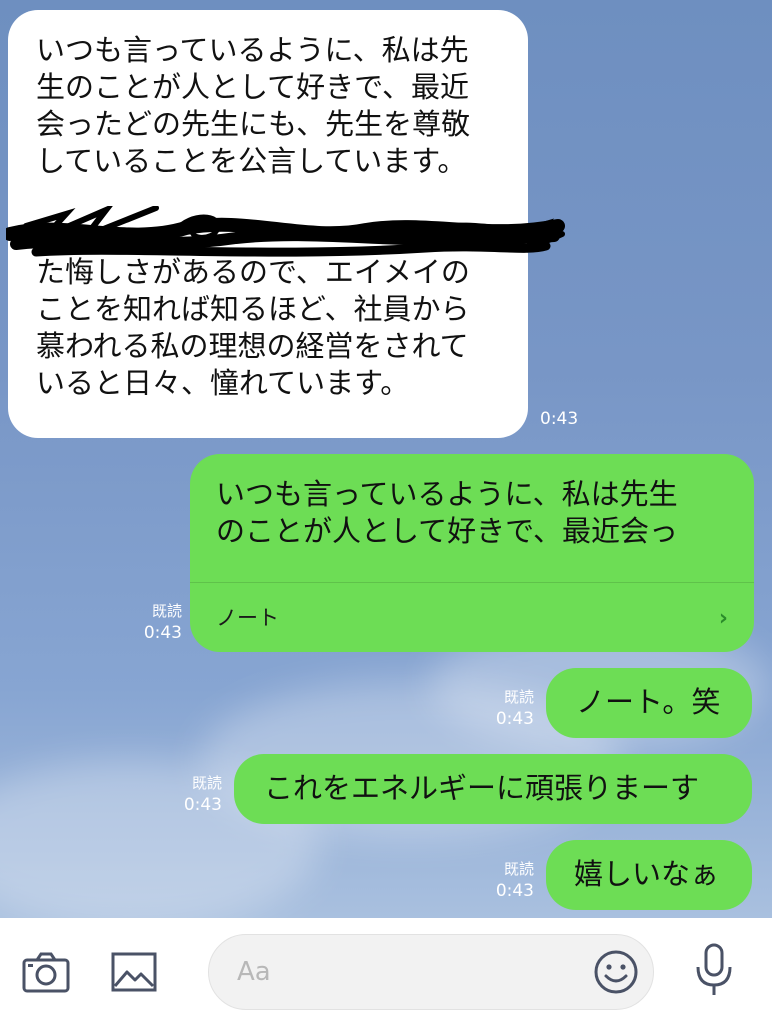 The image size is (772, 1024). What do you see at coordinates (472, 582) in the screenshot?
I see `note-divider` at bounding box center [472, 582].